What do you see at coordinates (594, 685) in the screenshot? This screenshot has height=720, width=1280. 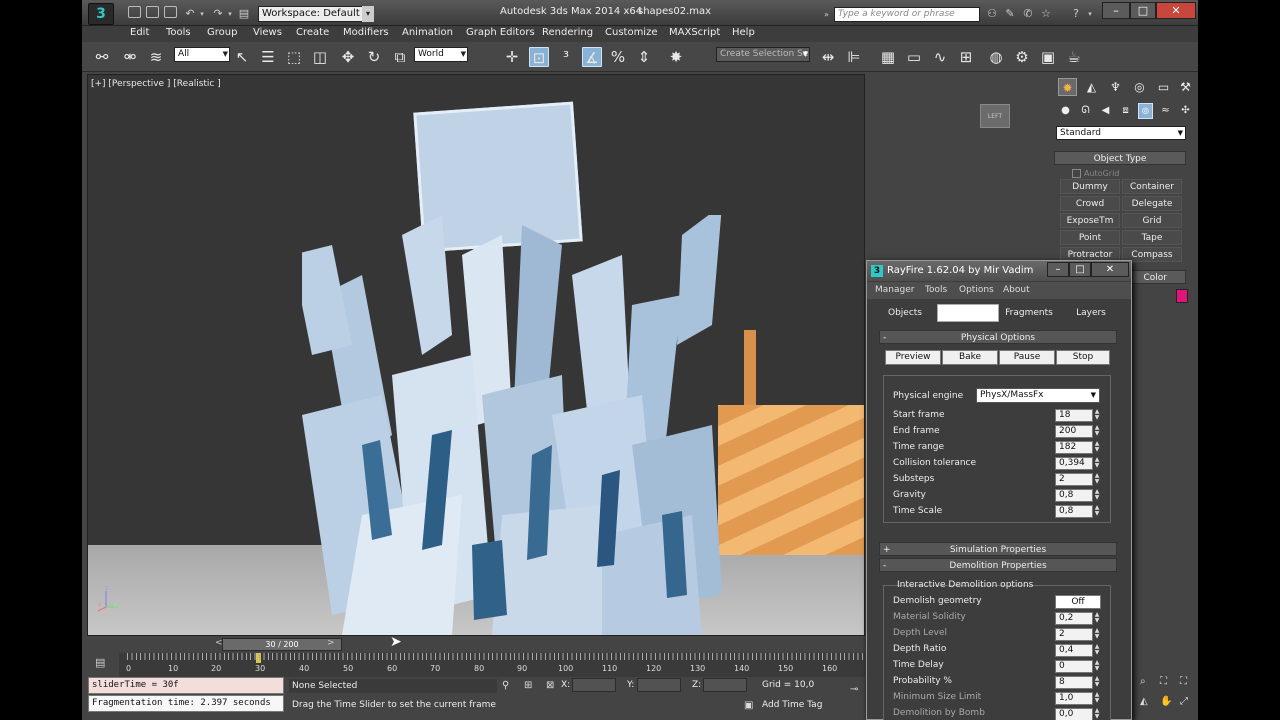 I see `x-coordinate-field` at bounding box center [594, 685].